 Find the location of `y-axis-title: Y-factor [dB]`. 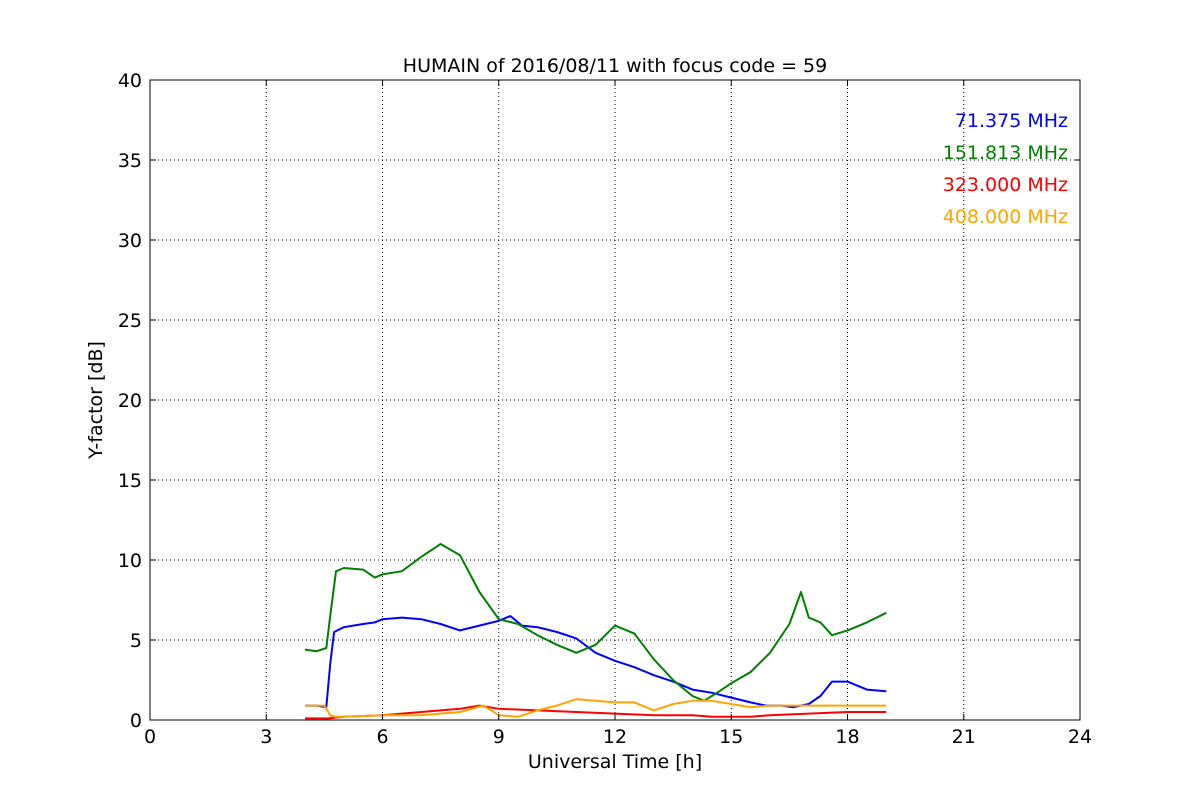

y-axis-title: Y-factor [dB] is located at coordinates (96, 400).